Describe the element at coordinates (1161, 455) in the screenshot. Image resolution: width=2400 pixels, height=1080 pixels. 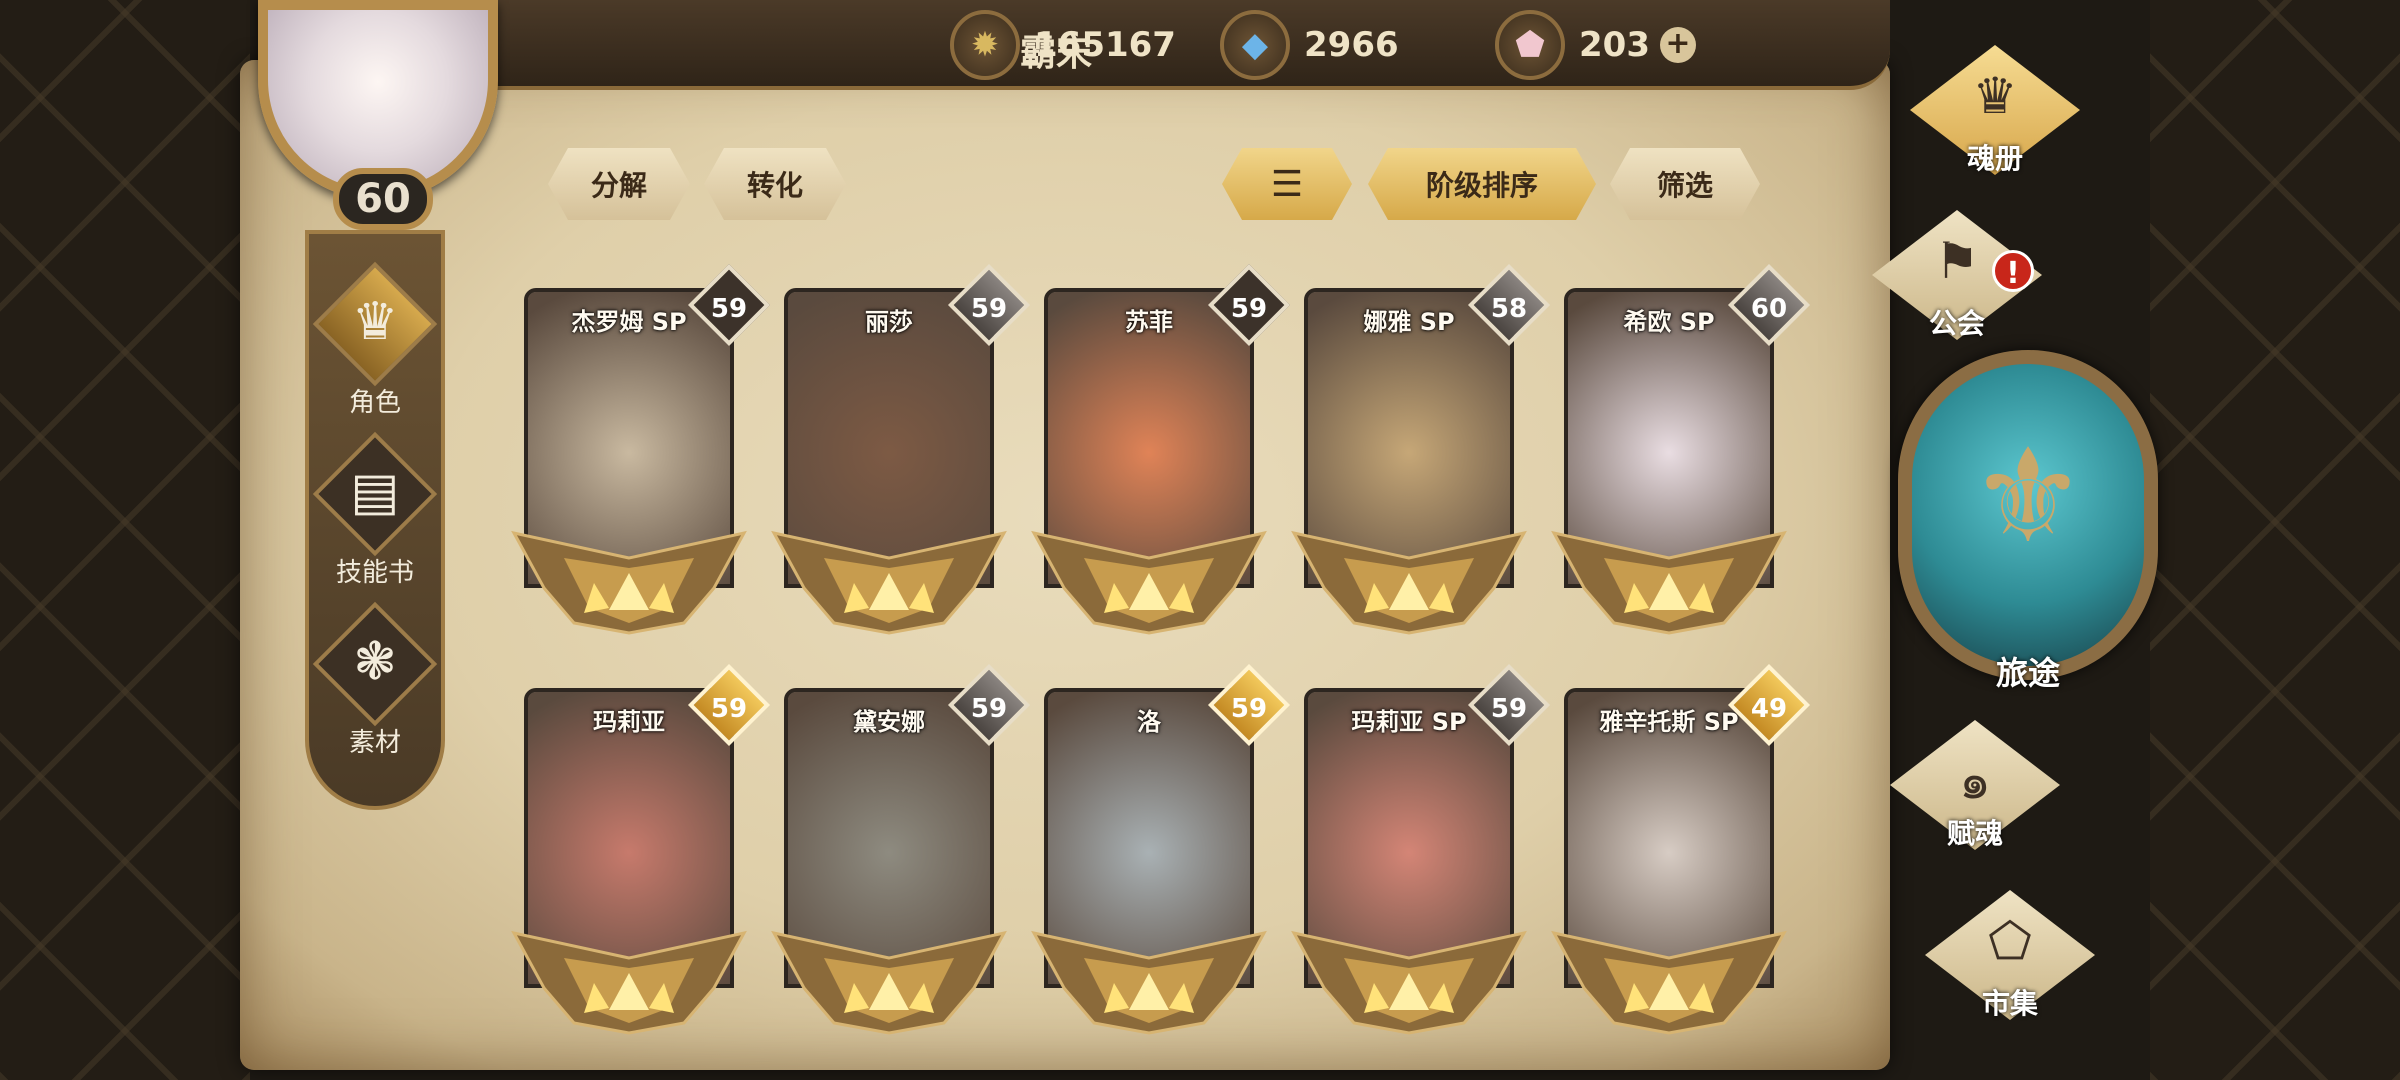
I see `character-card: 苏菲 59` at that location.